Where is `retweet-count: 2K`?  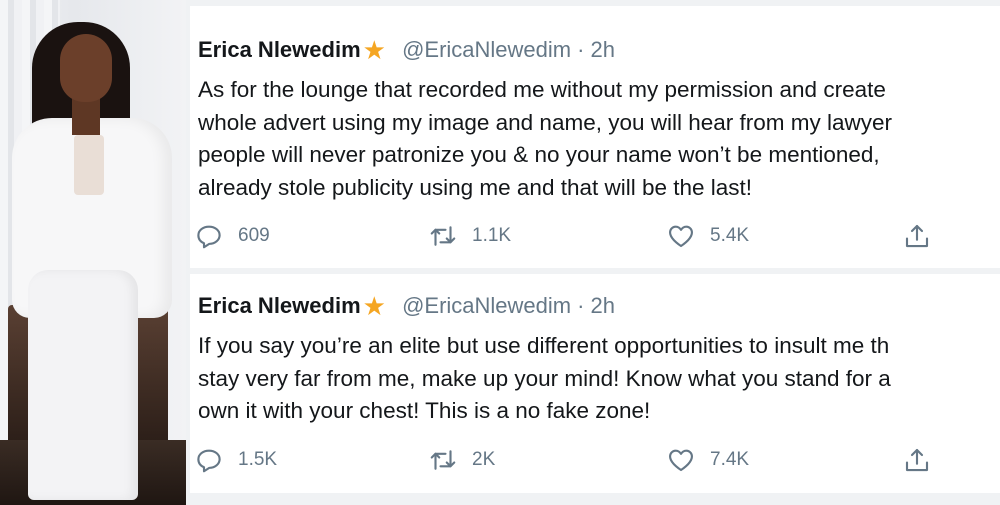 retweet-count: 2K is located at coordinates (484, 459).